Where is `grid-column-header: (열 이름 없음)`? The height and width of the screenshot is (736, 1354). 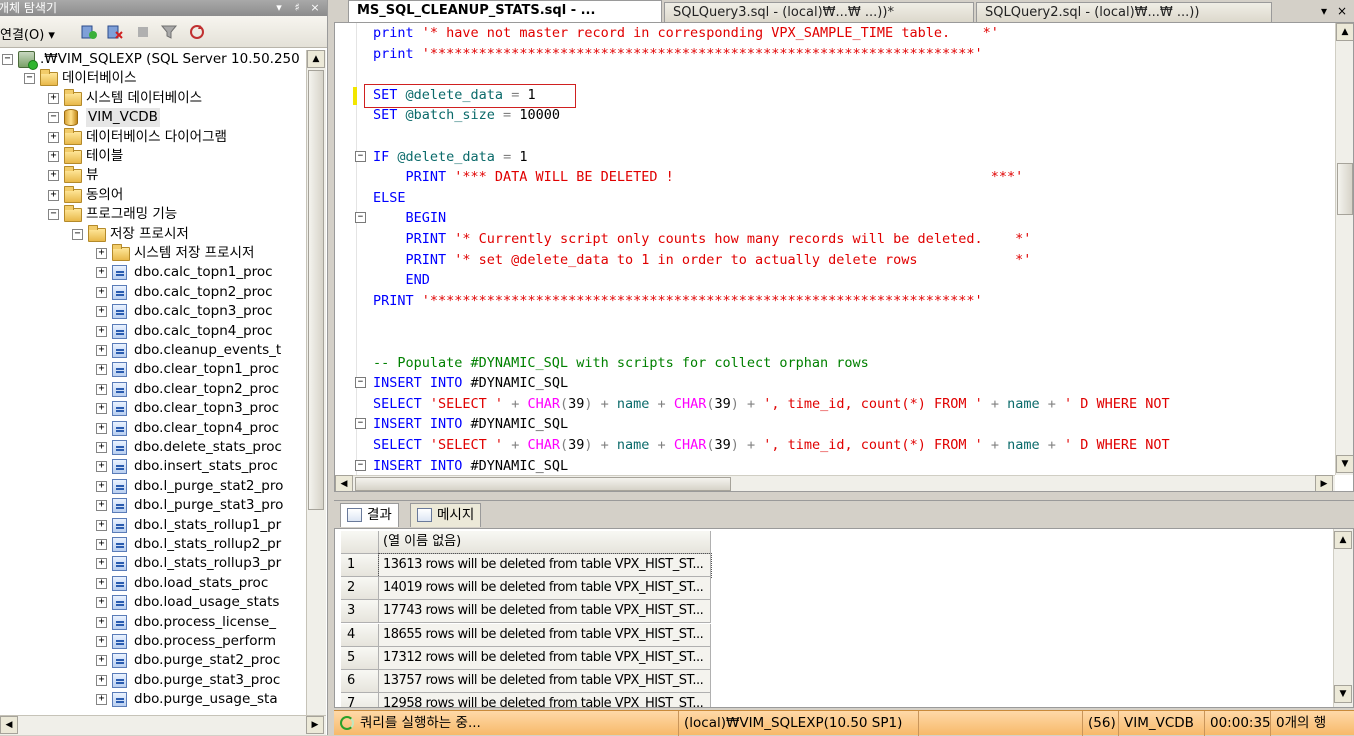
grid-column-header: (열 이름 없음) is located at coordinates (545, 542).